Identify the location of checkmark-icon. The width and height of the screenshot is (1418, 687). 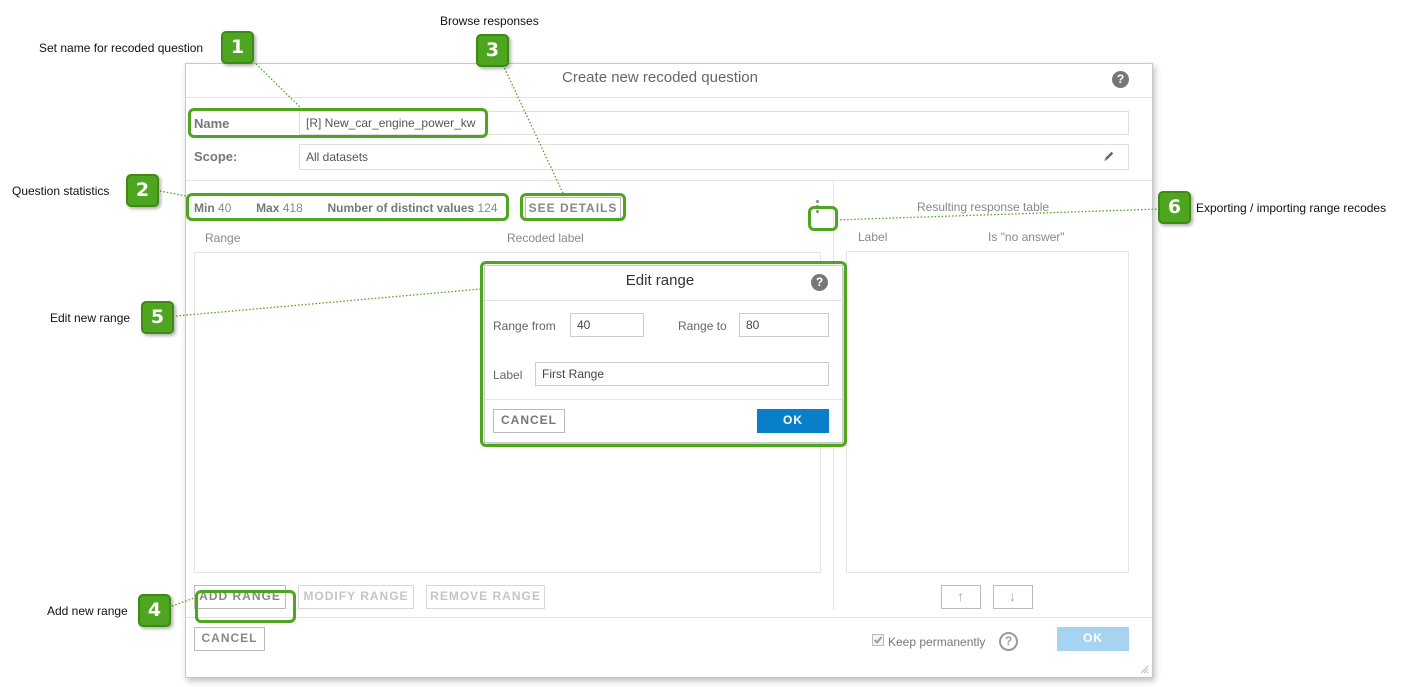
(878, 640).